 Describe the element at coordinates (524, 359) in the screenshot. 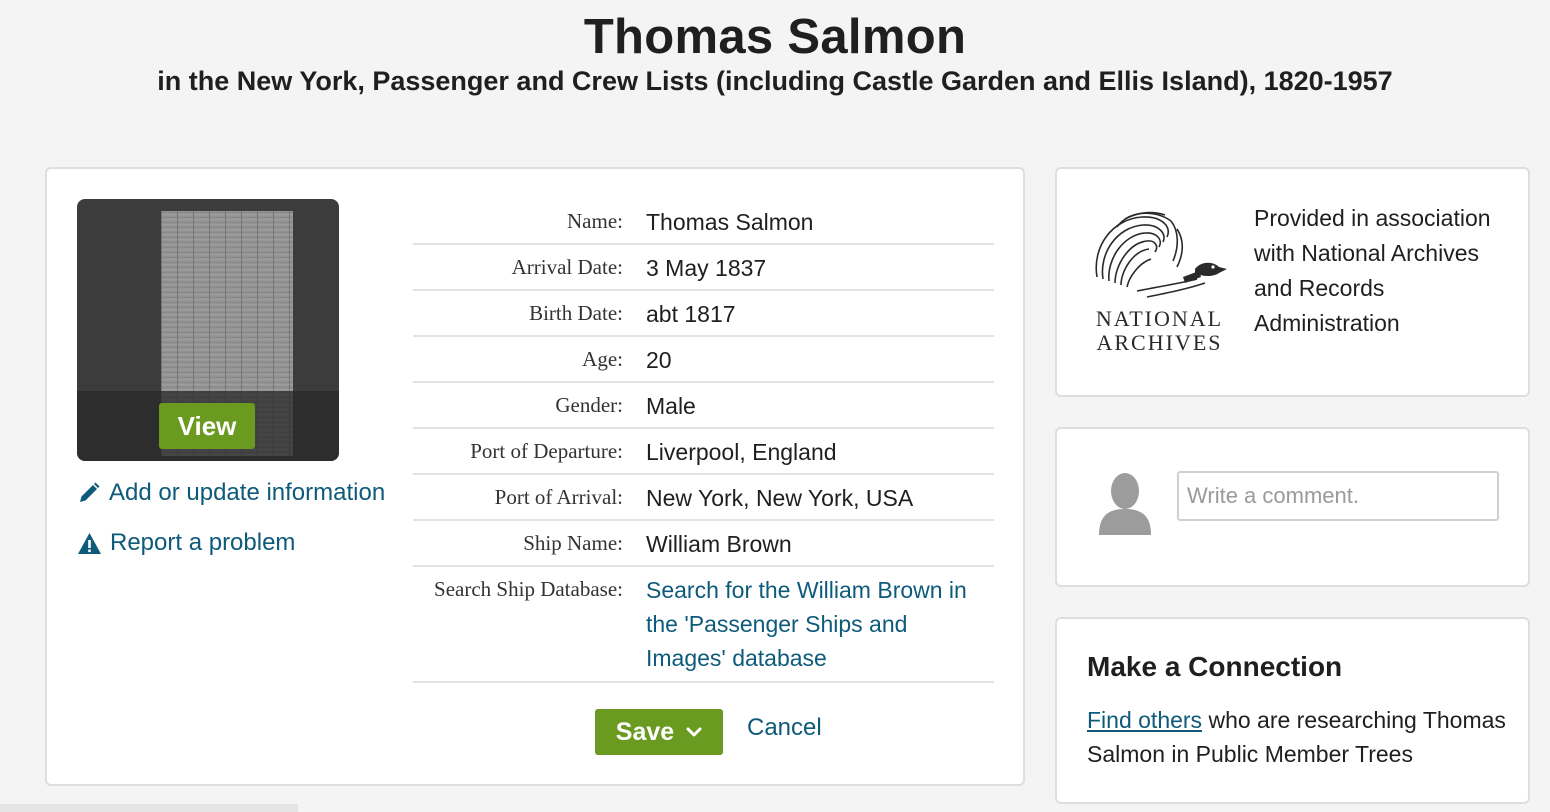

I see `detail-label: Age:` at that location.